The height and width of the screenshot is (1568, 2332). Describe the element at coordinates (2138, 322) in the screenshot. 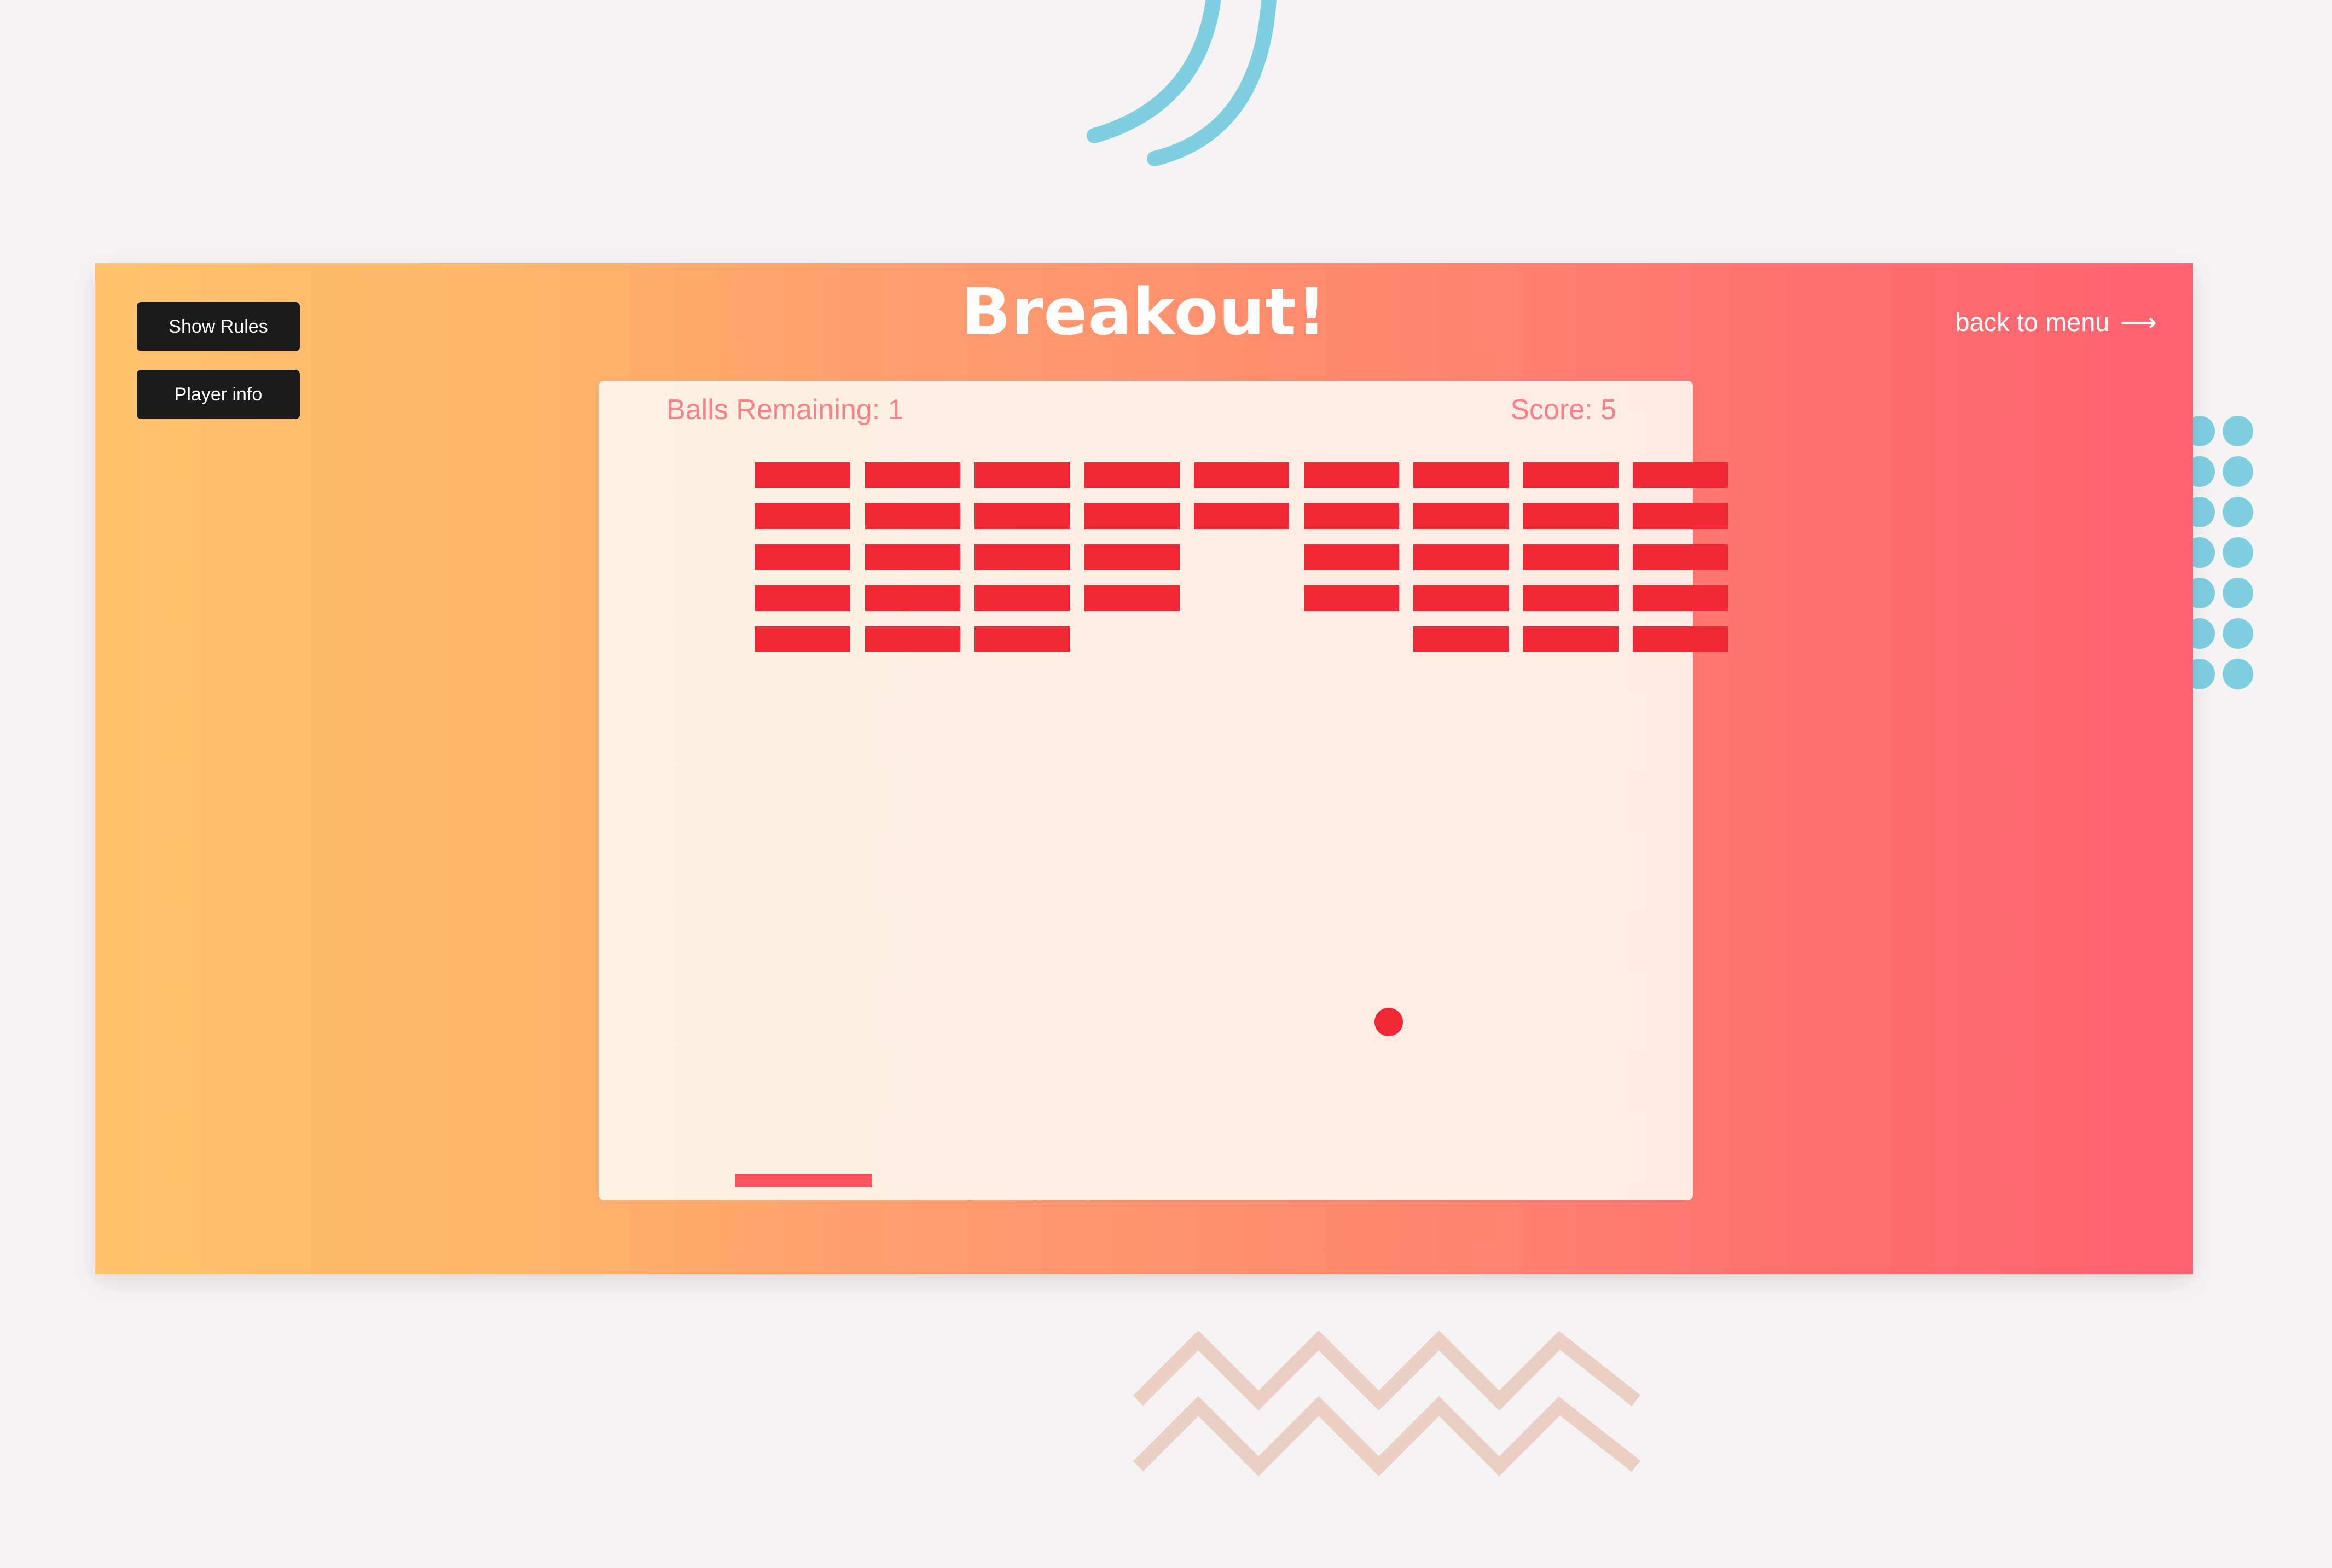

I see `arrow-right-icon: ⟶` at that location.